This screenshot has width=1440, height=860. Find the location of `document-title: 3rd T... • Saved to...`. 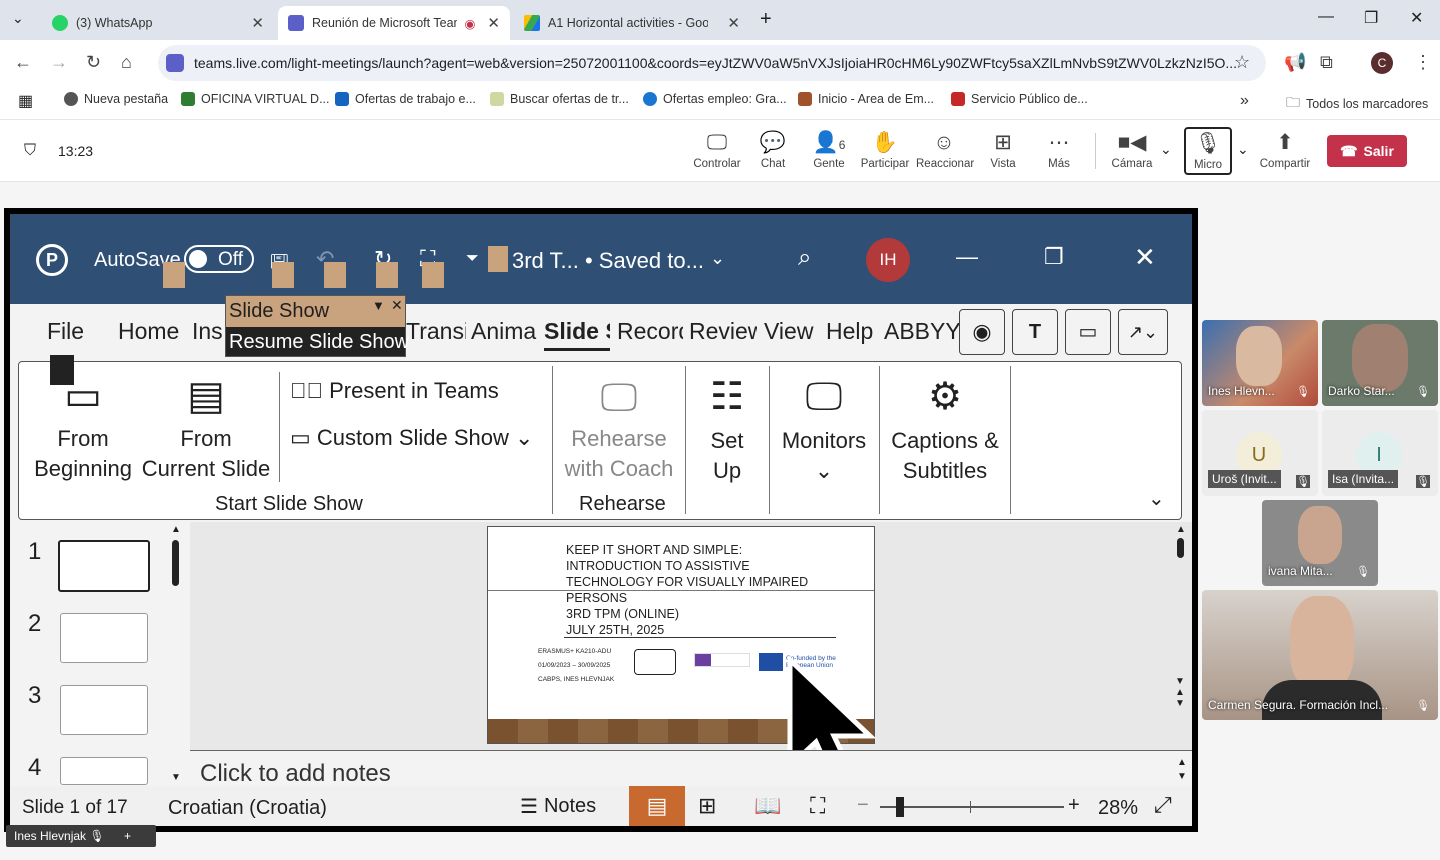

document-title: 3rd T... • Saved to... is located at coordinates (608, 261).